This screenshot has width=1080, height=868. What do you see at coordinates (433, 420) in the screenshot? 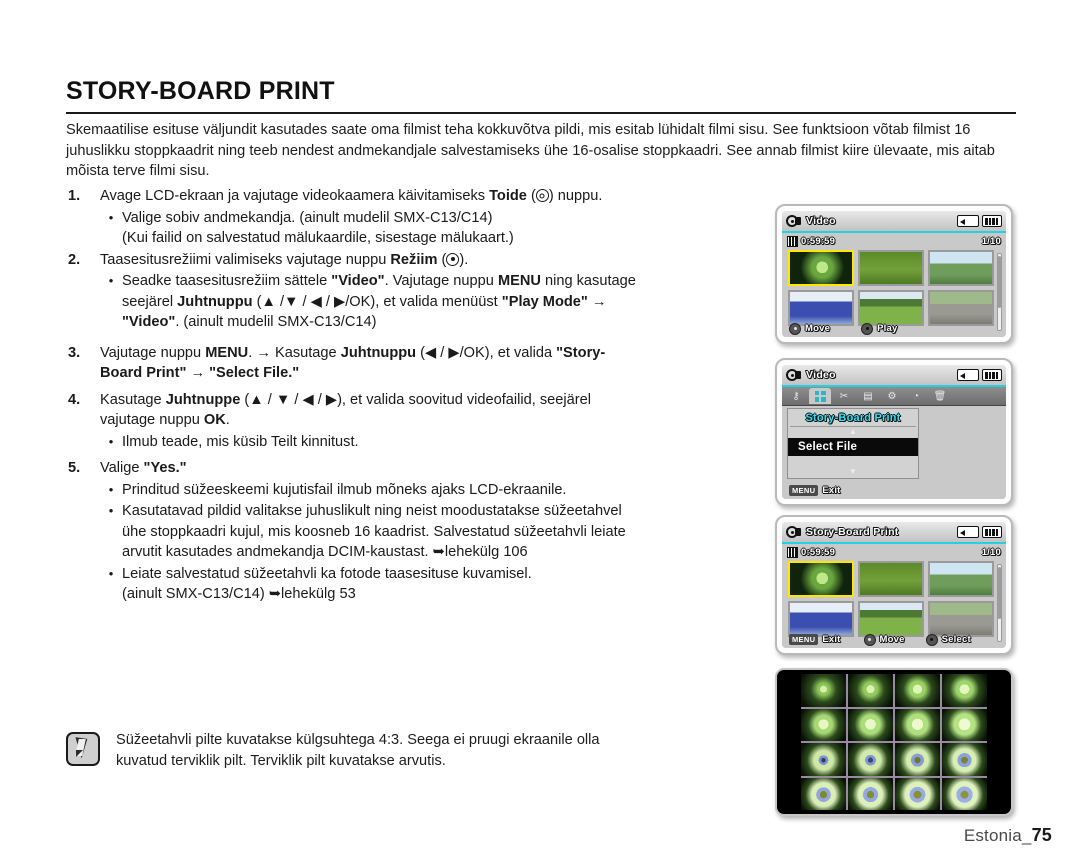
I see `step-4-line2: vajutage nuppu OK.` at bounding box center [433, 420].